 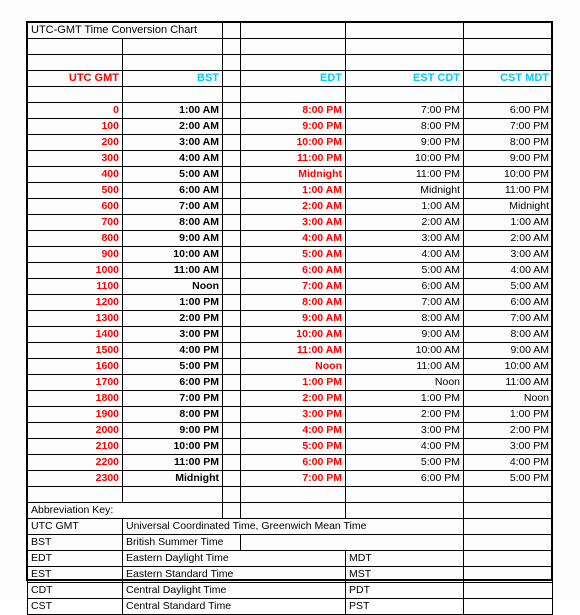 What do you see at coordinates (290, 558) in the screenshot?
I see `abbreviation-key-row: EDT Eastern Daylight Time MDT` at bounding box center [290, 558].